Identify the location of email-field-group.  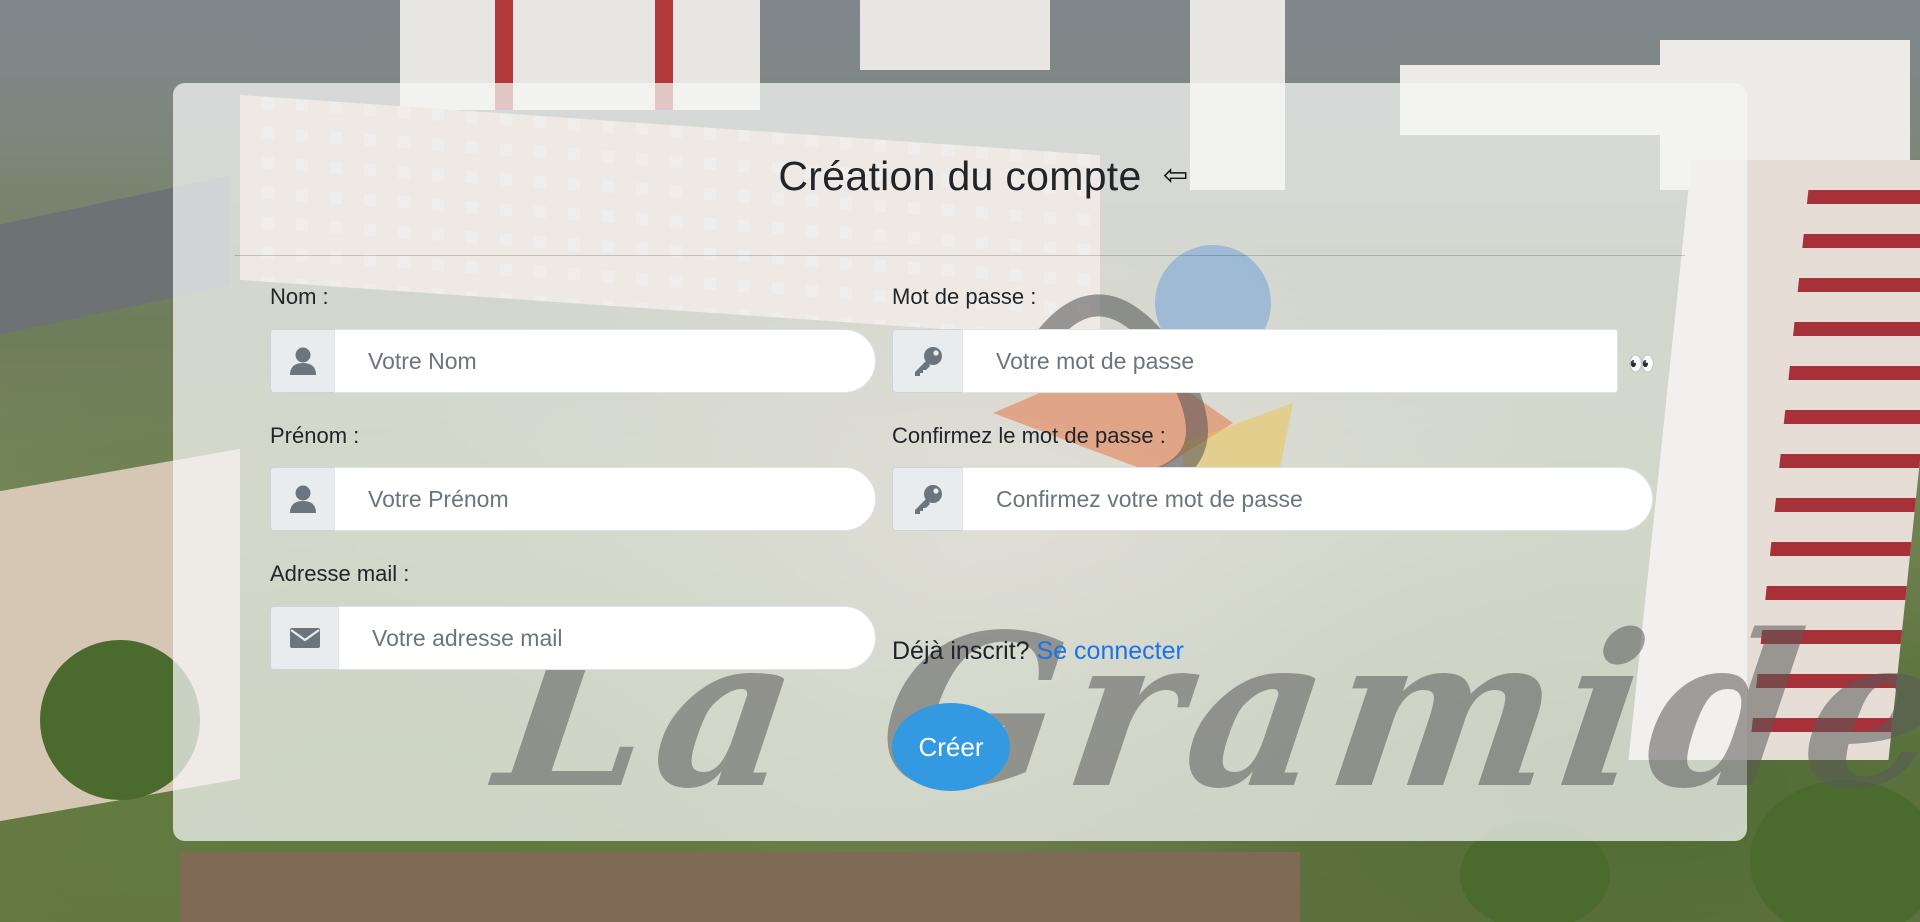
(573, 638).